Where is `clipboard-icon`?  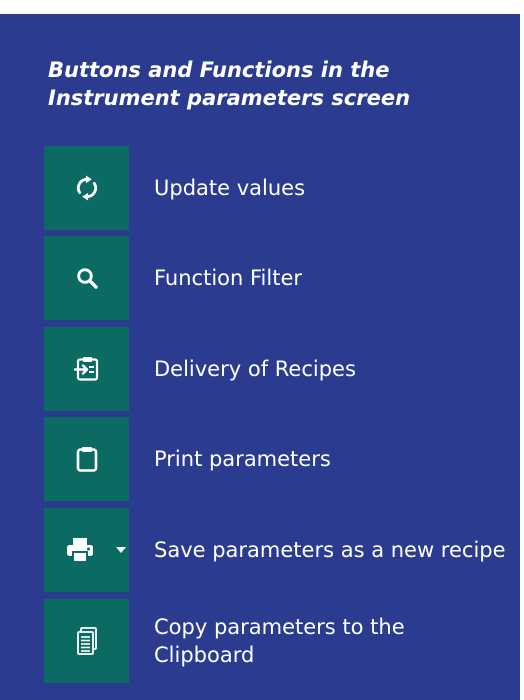 clipboard-icon is located at coordinates (86, 459).